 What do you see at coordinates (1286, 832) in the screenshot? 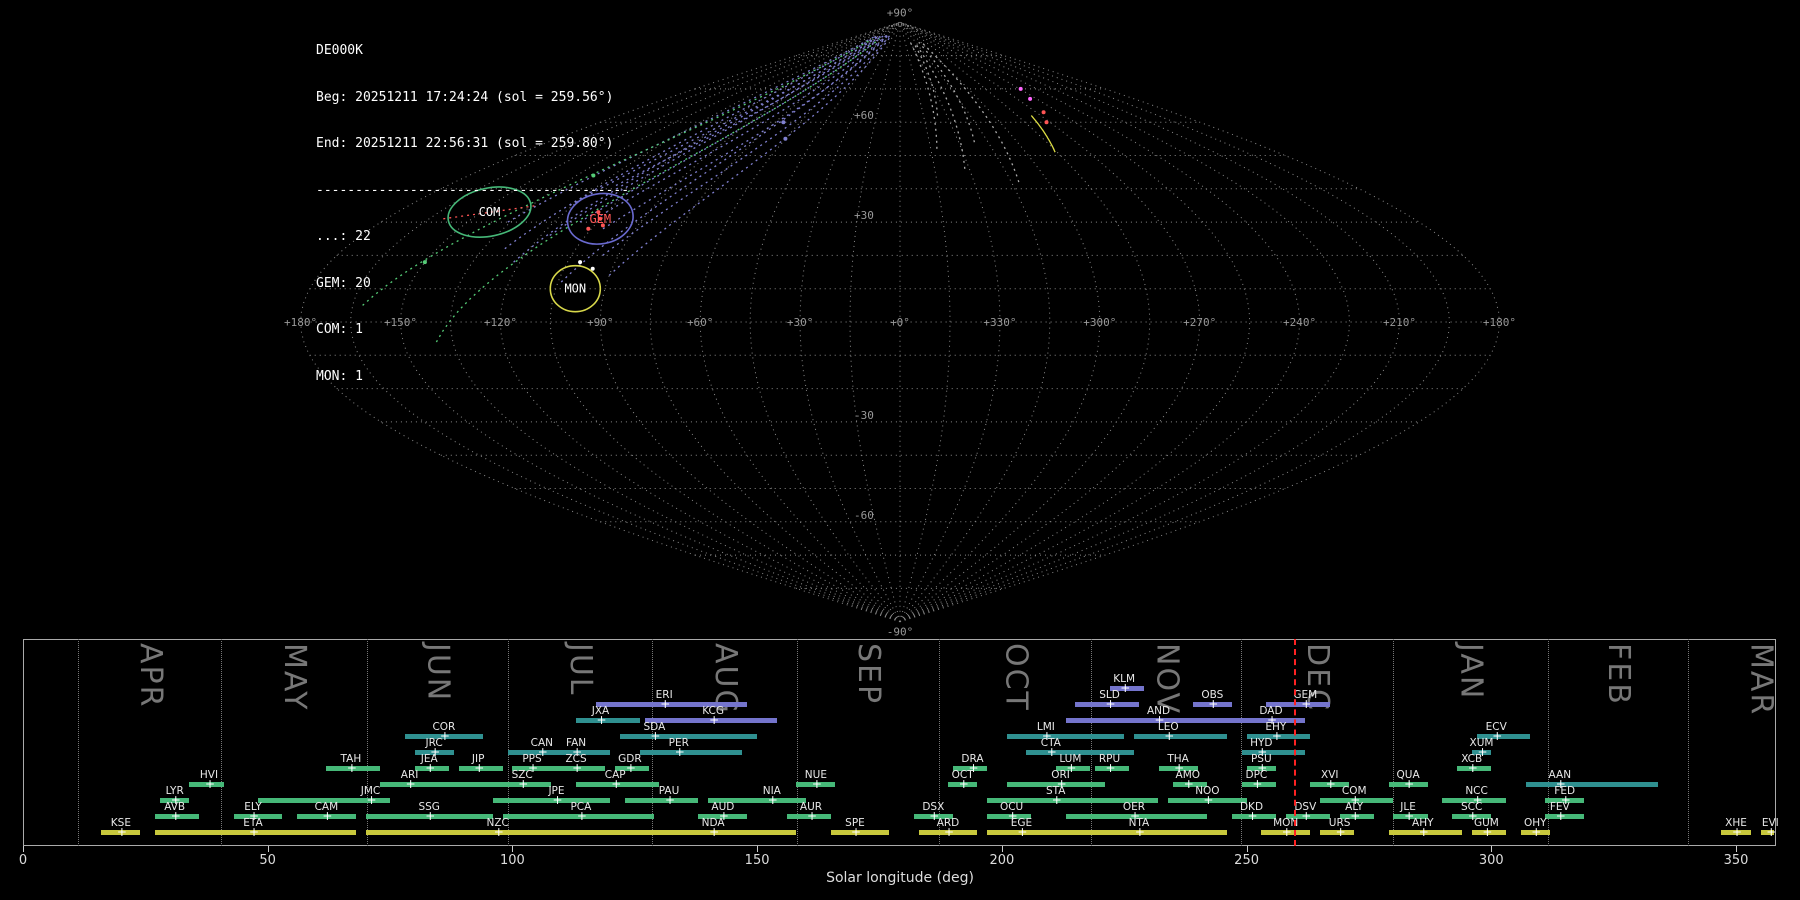
I see `peak-marker-MON: +` at bounding box center [1286, 832].